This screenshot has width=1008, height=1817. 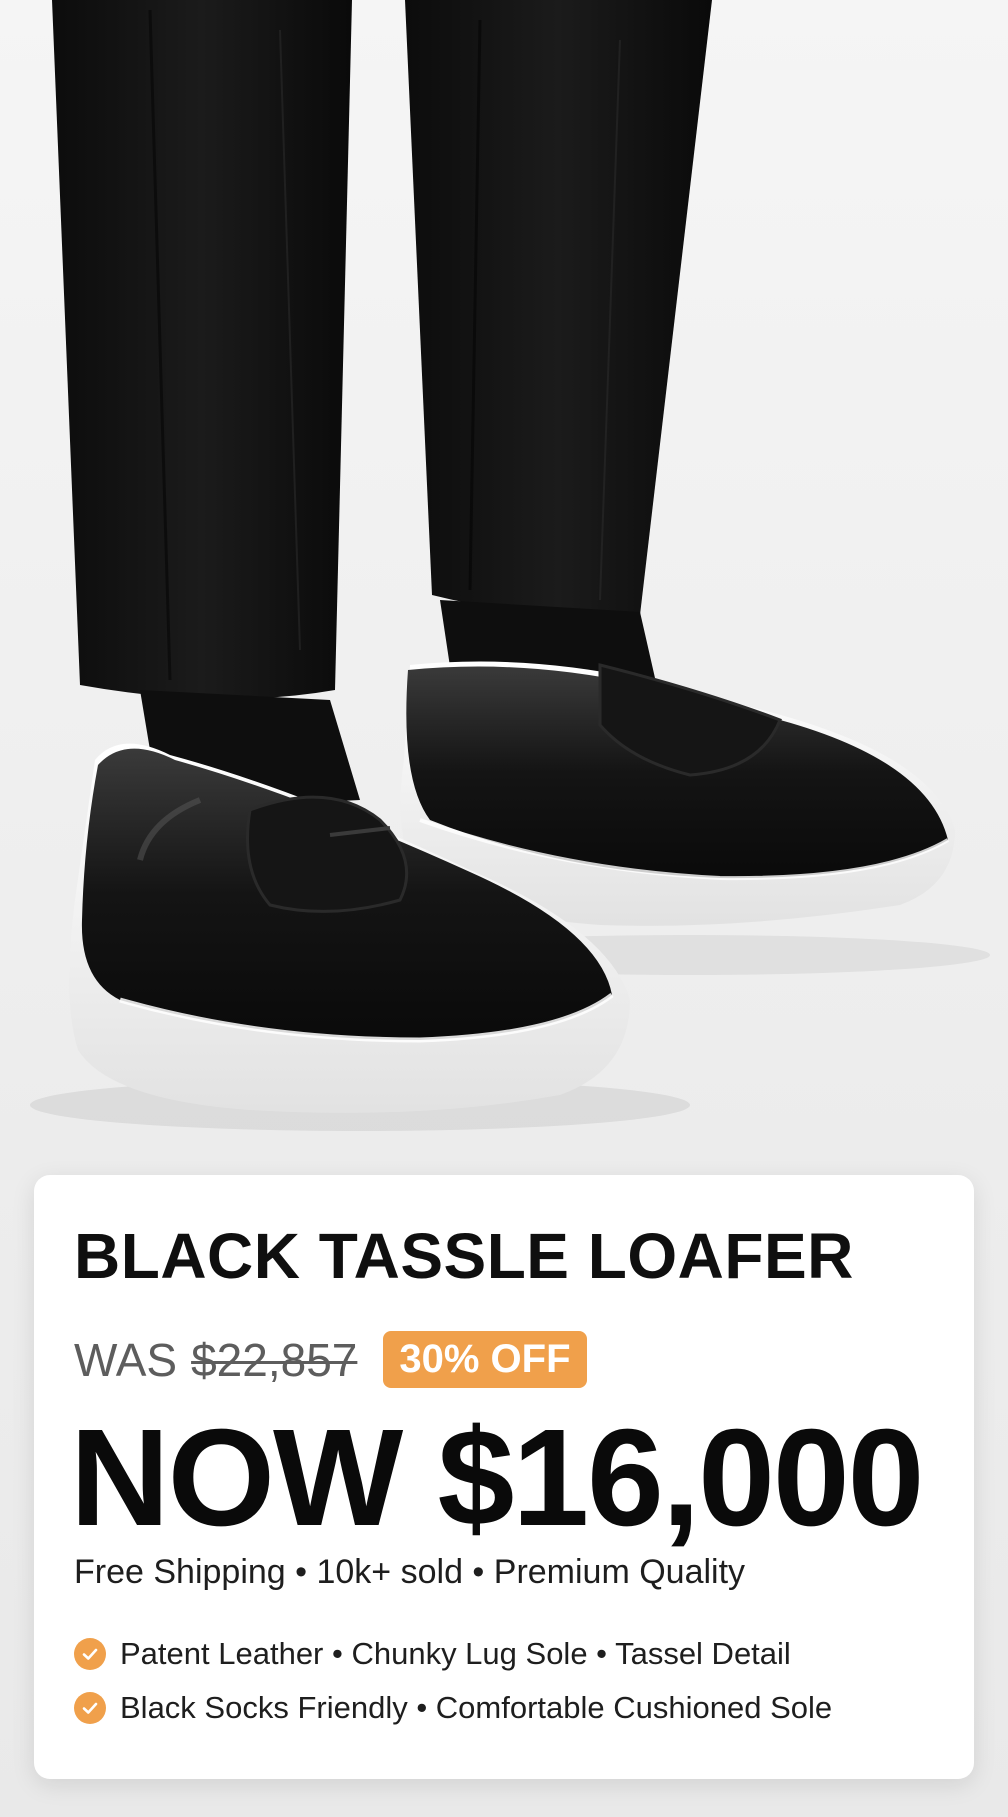 I want to click on discount-badge: 30% OFF, so click(x=485, y=1359).